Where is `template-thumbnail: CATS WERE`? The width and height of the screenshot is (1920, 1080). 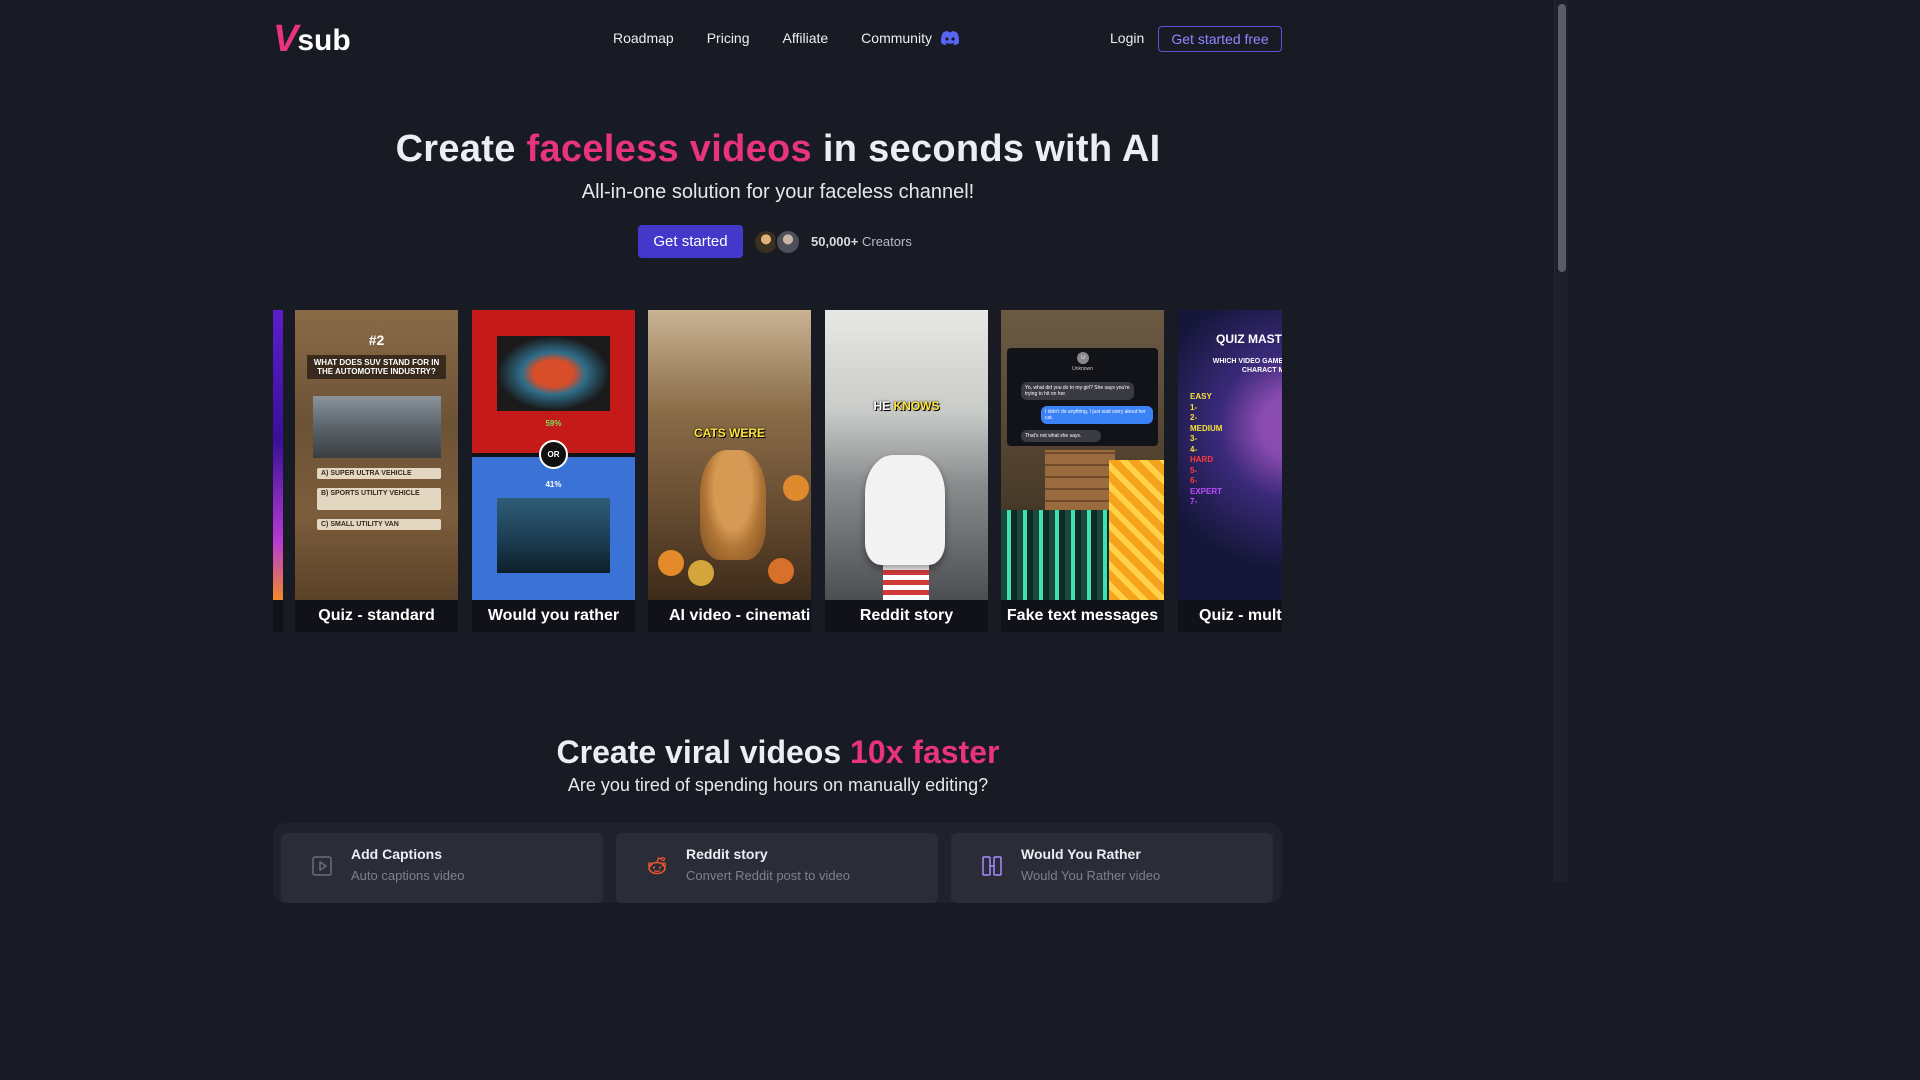 template-thumbnail: CATS WERE is located at coordinates (729, 455).